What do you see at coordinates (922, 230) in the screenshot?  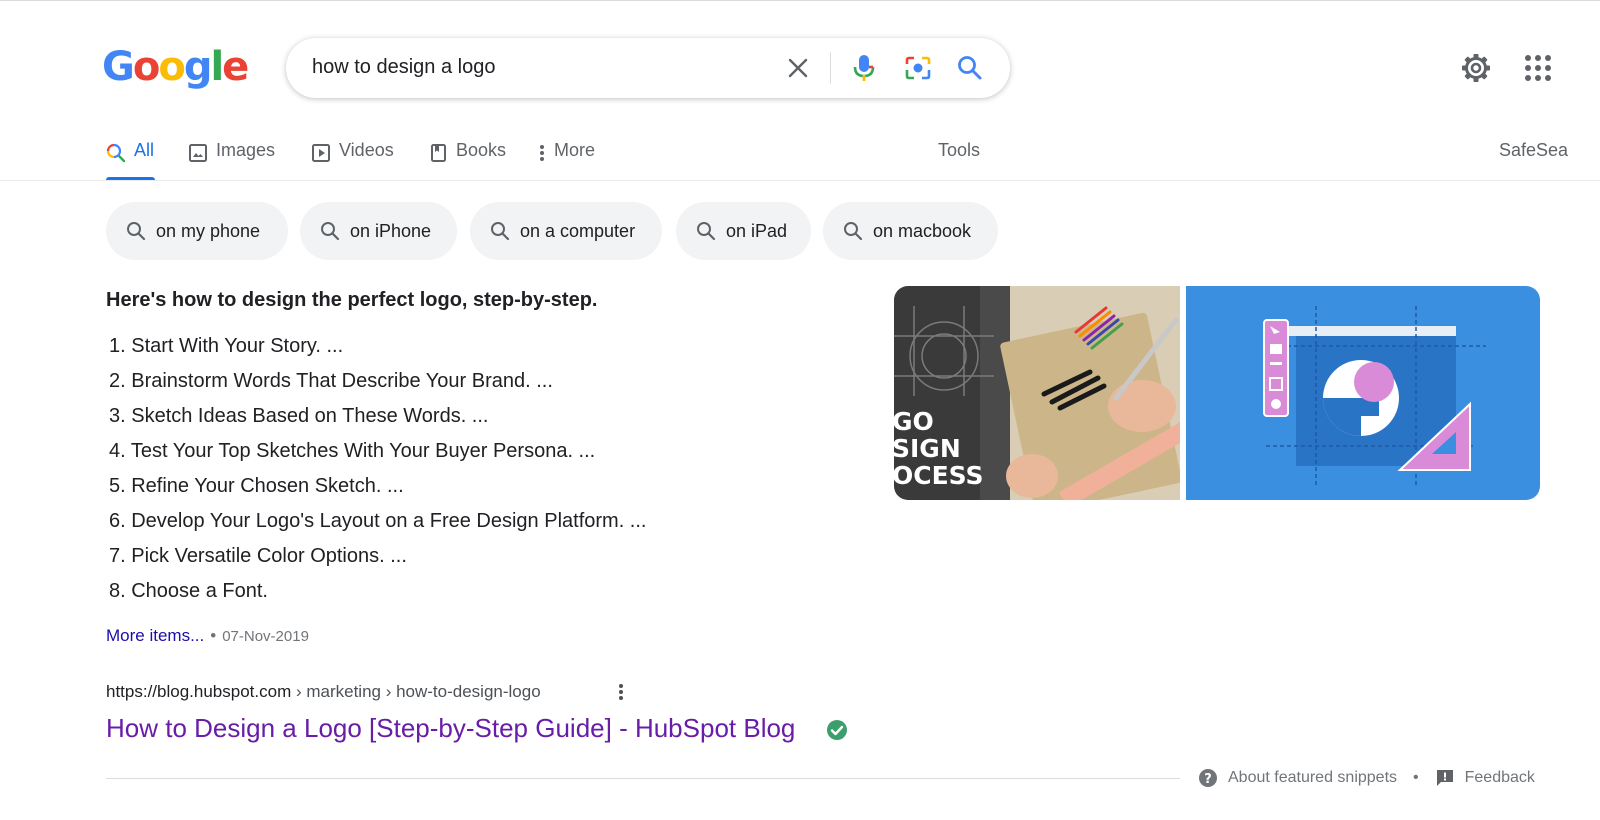 I see `chip-label: on macbook` at bounding box center [922, 230].